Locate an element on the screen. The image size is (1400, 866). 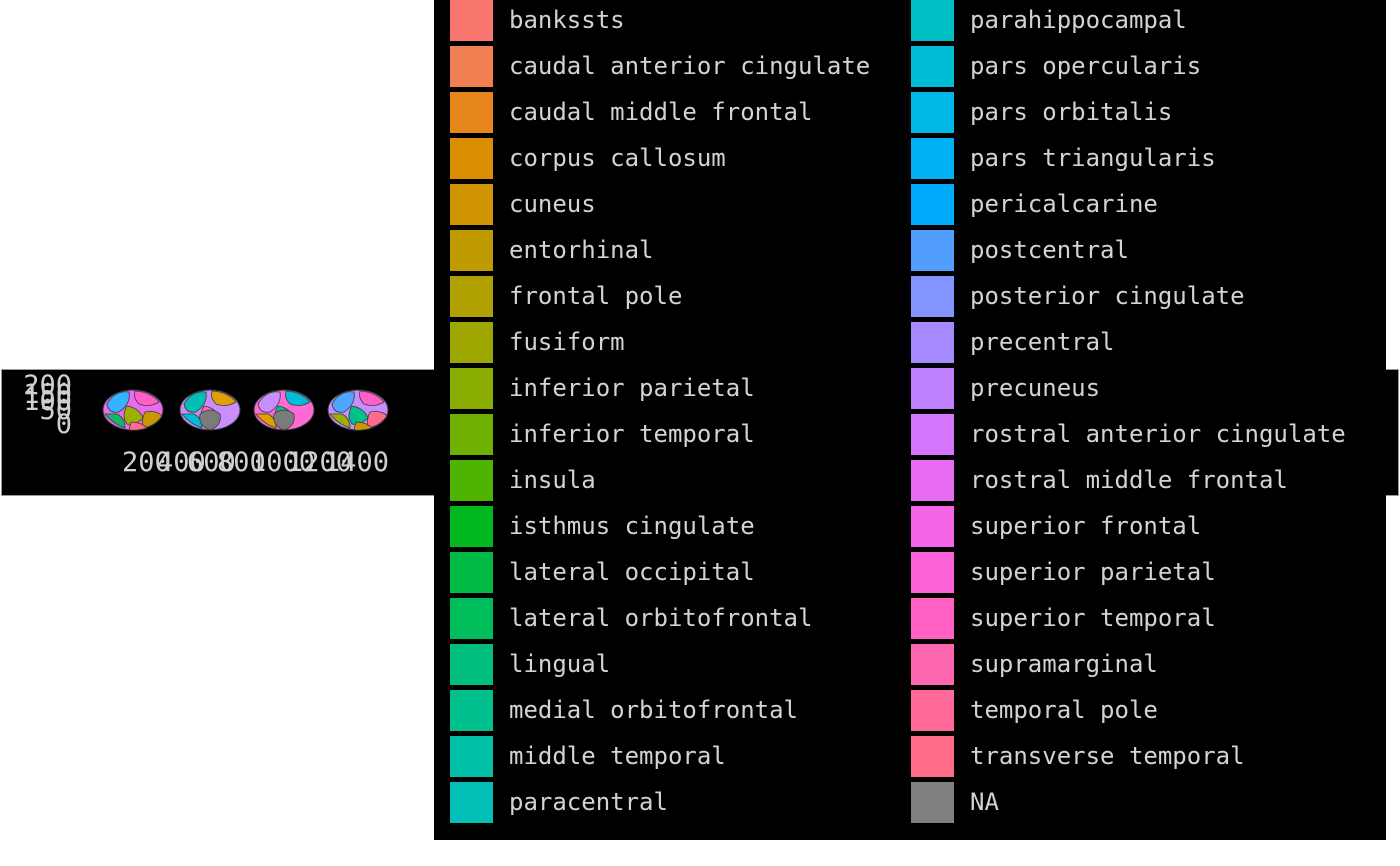
legend-label: temporal pole is located at coordinates (1064, 710).